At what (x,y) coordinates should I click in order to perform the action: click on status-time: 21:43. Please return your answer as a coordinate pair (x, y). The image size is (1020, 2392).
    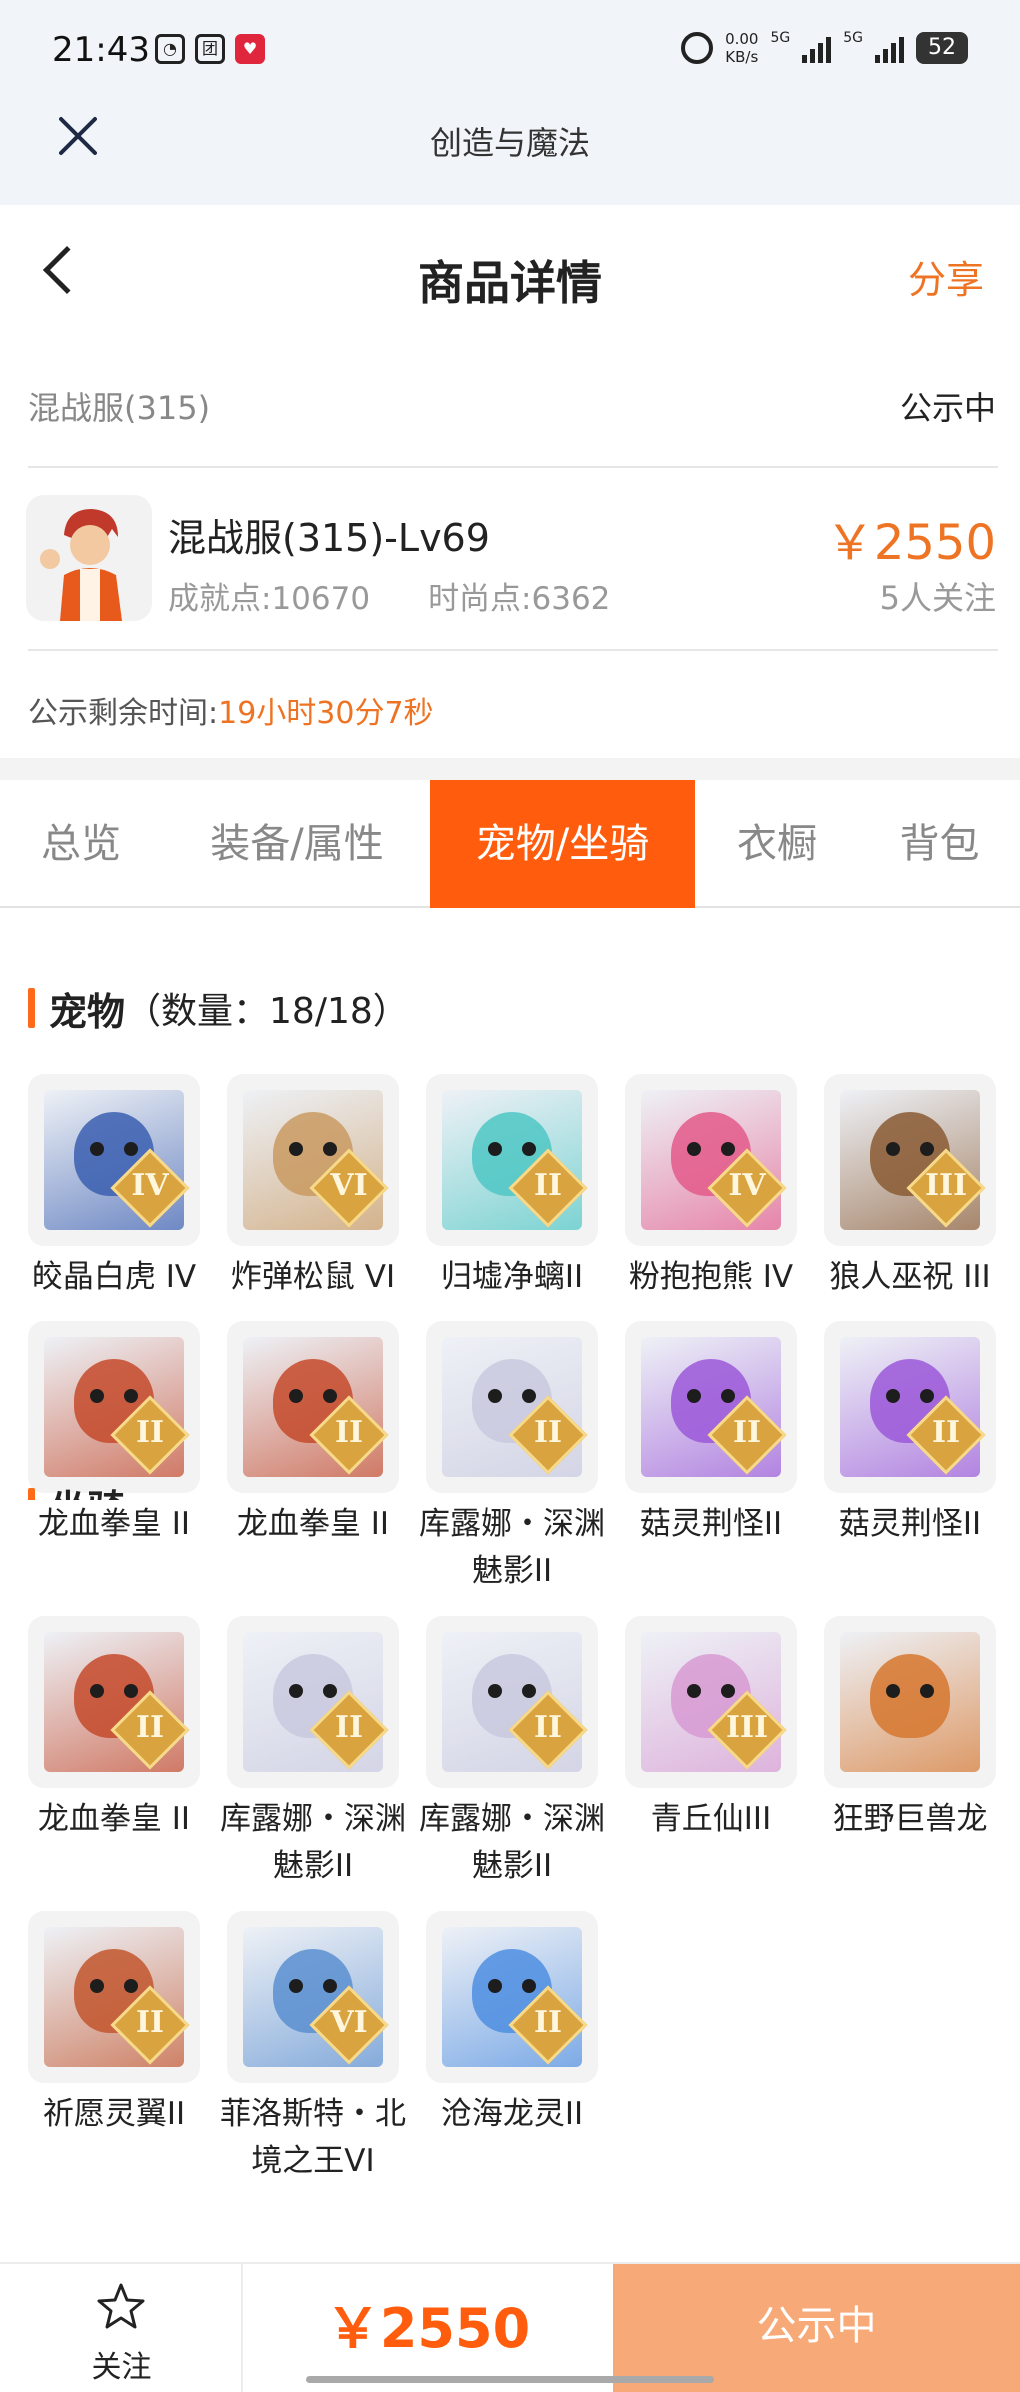
    Looking at the image, I should click on (101, 50).